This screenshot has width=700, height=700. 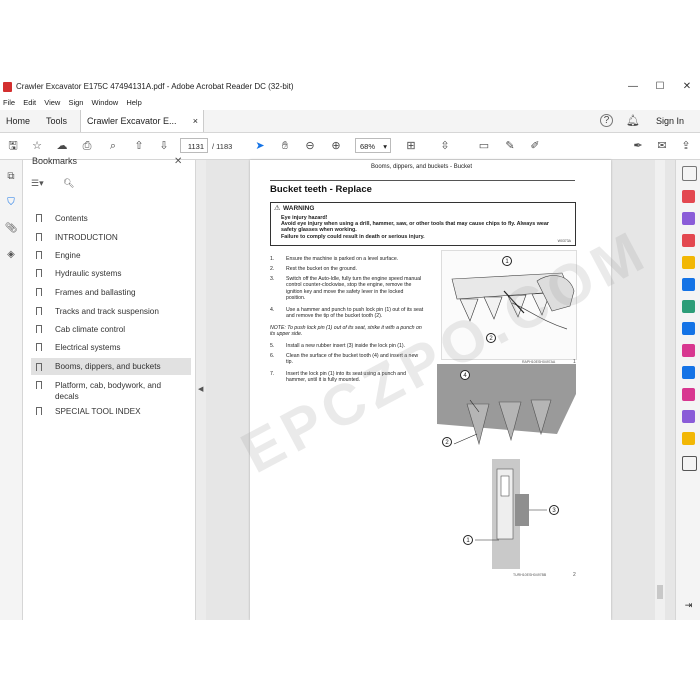 I want to click on compress-pdf-icon, so click(x=688, y=328).